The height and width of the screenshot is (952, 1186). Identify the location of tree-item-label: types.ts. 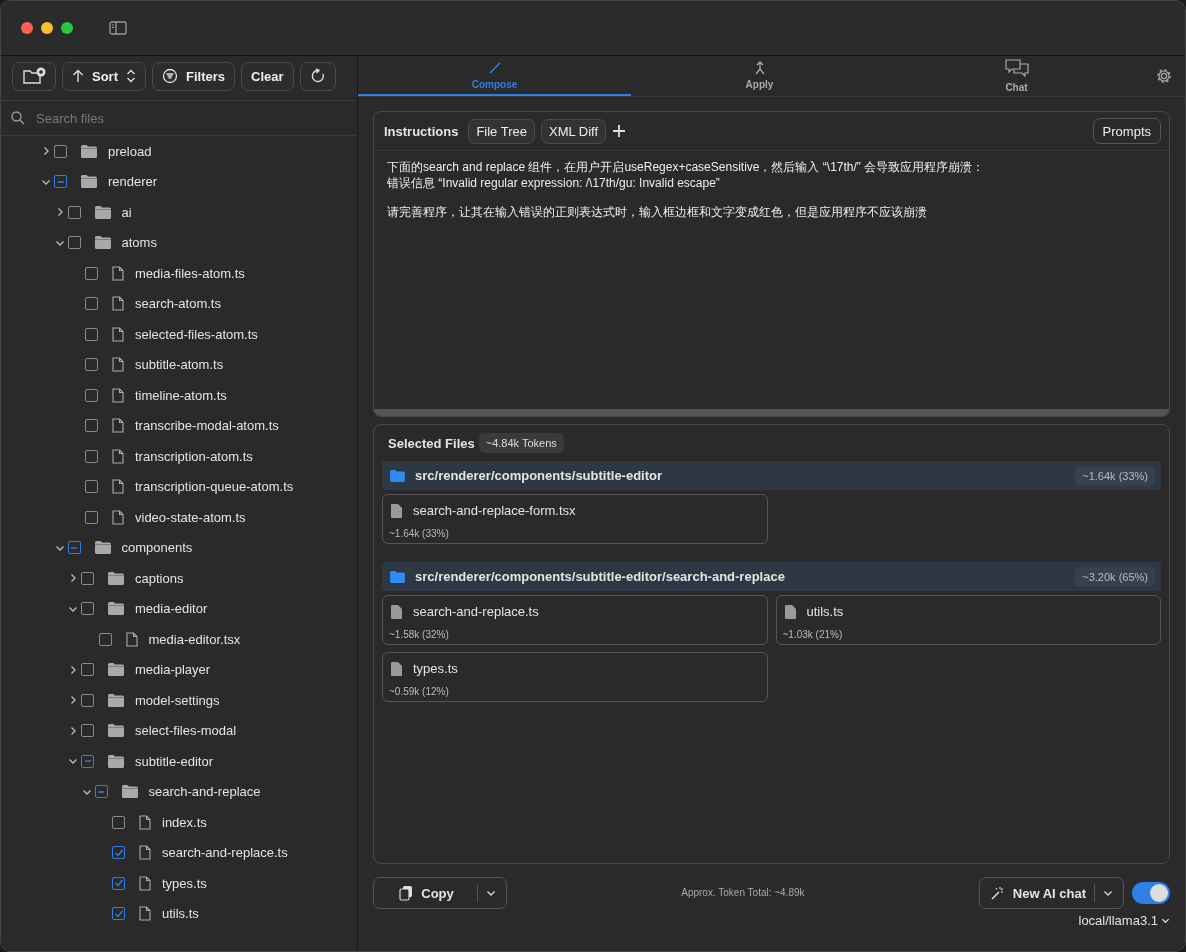
(184, 883).